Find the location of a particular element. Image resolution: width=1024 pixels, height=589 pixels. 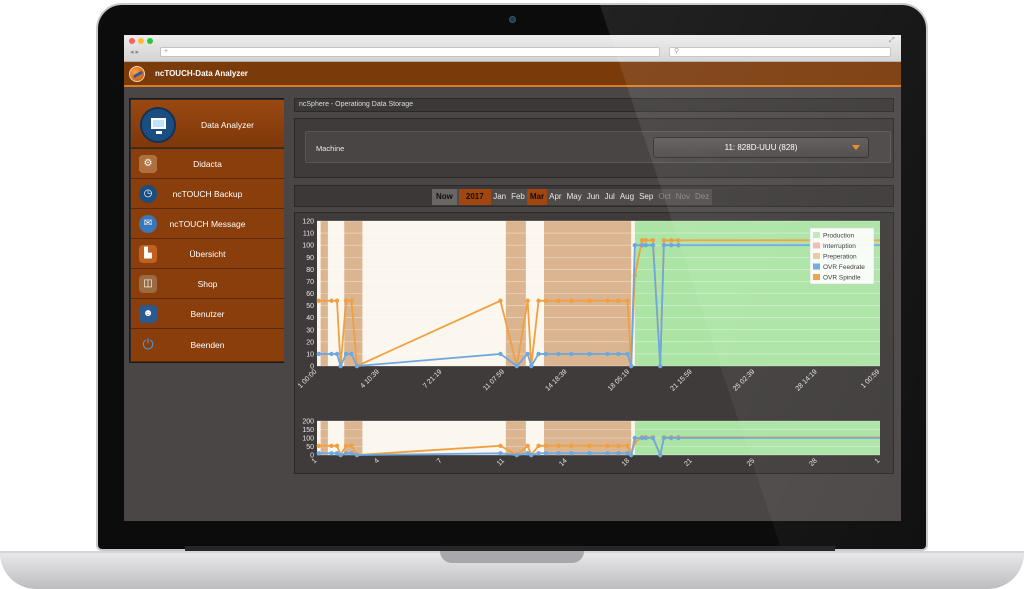

sidebar-item-label: Shop is located at coordinates (207, 284).